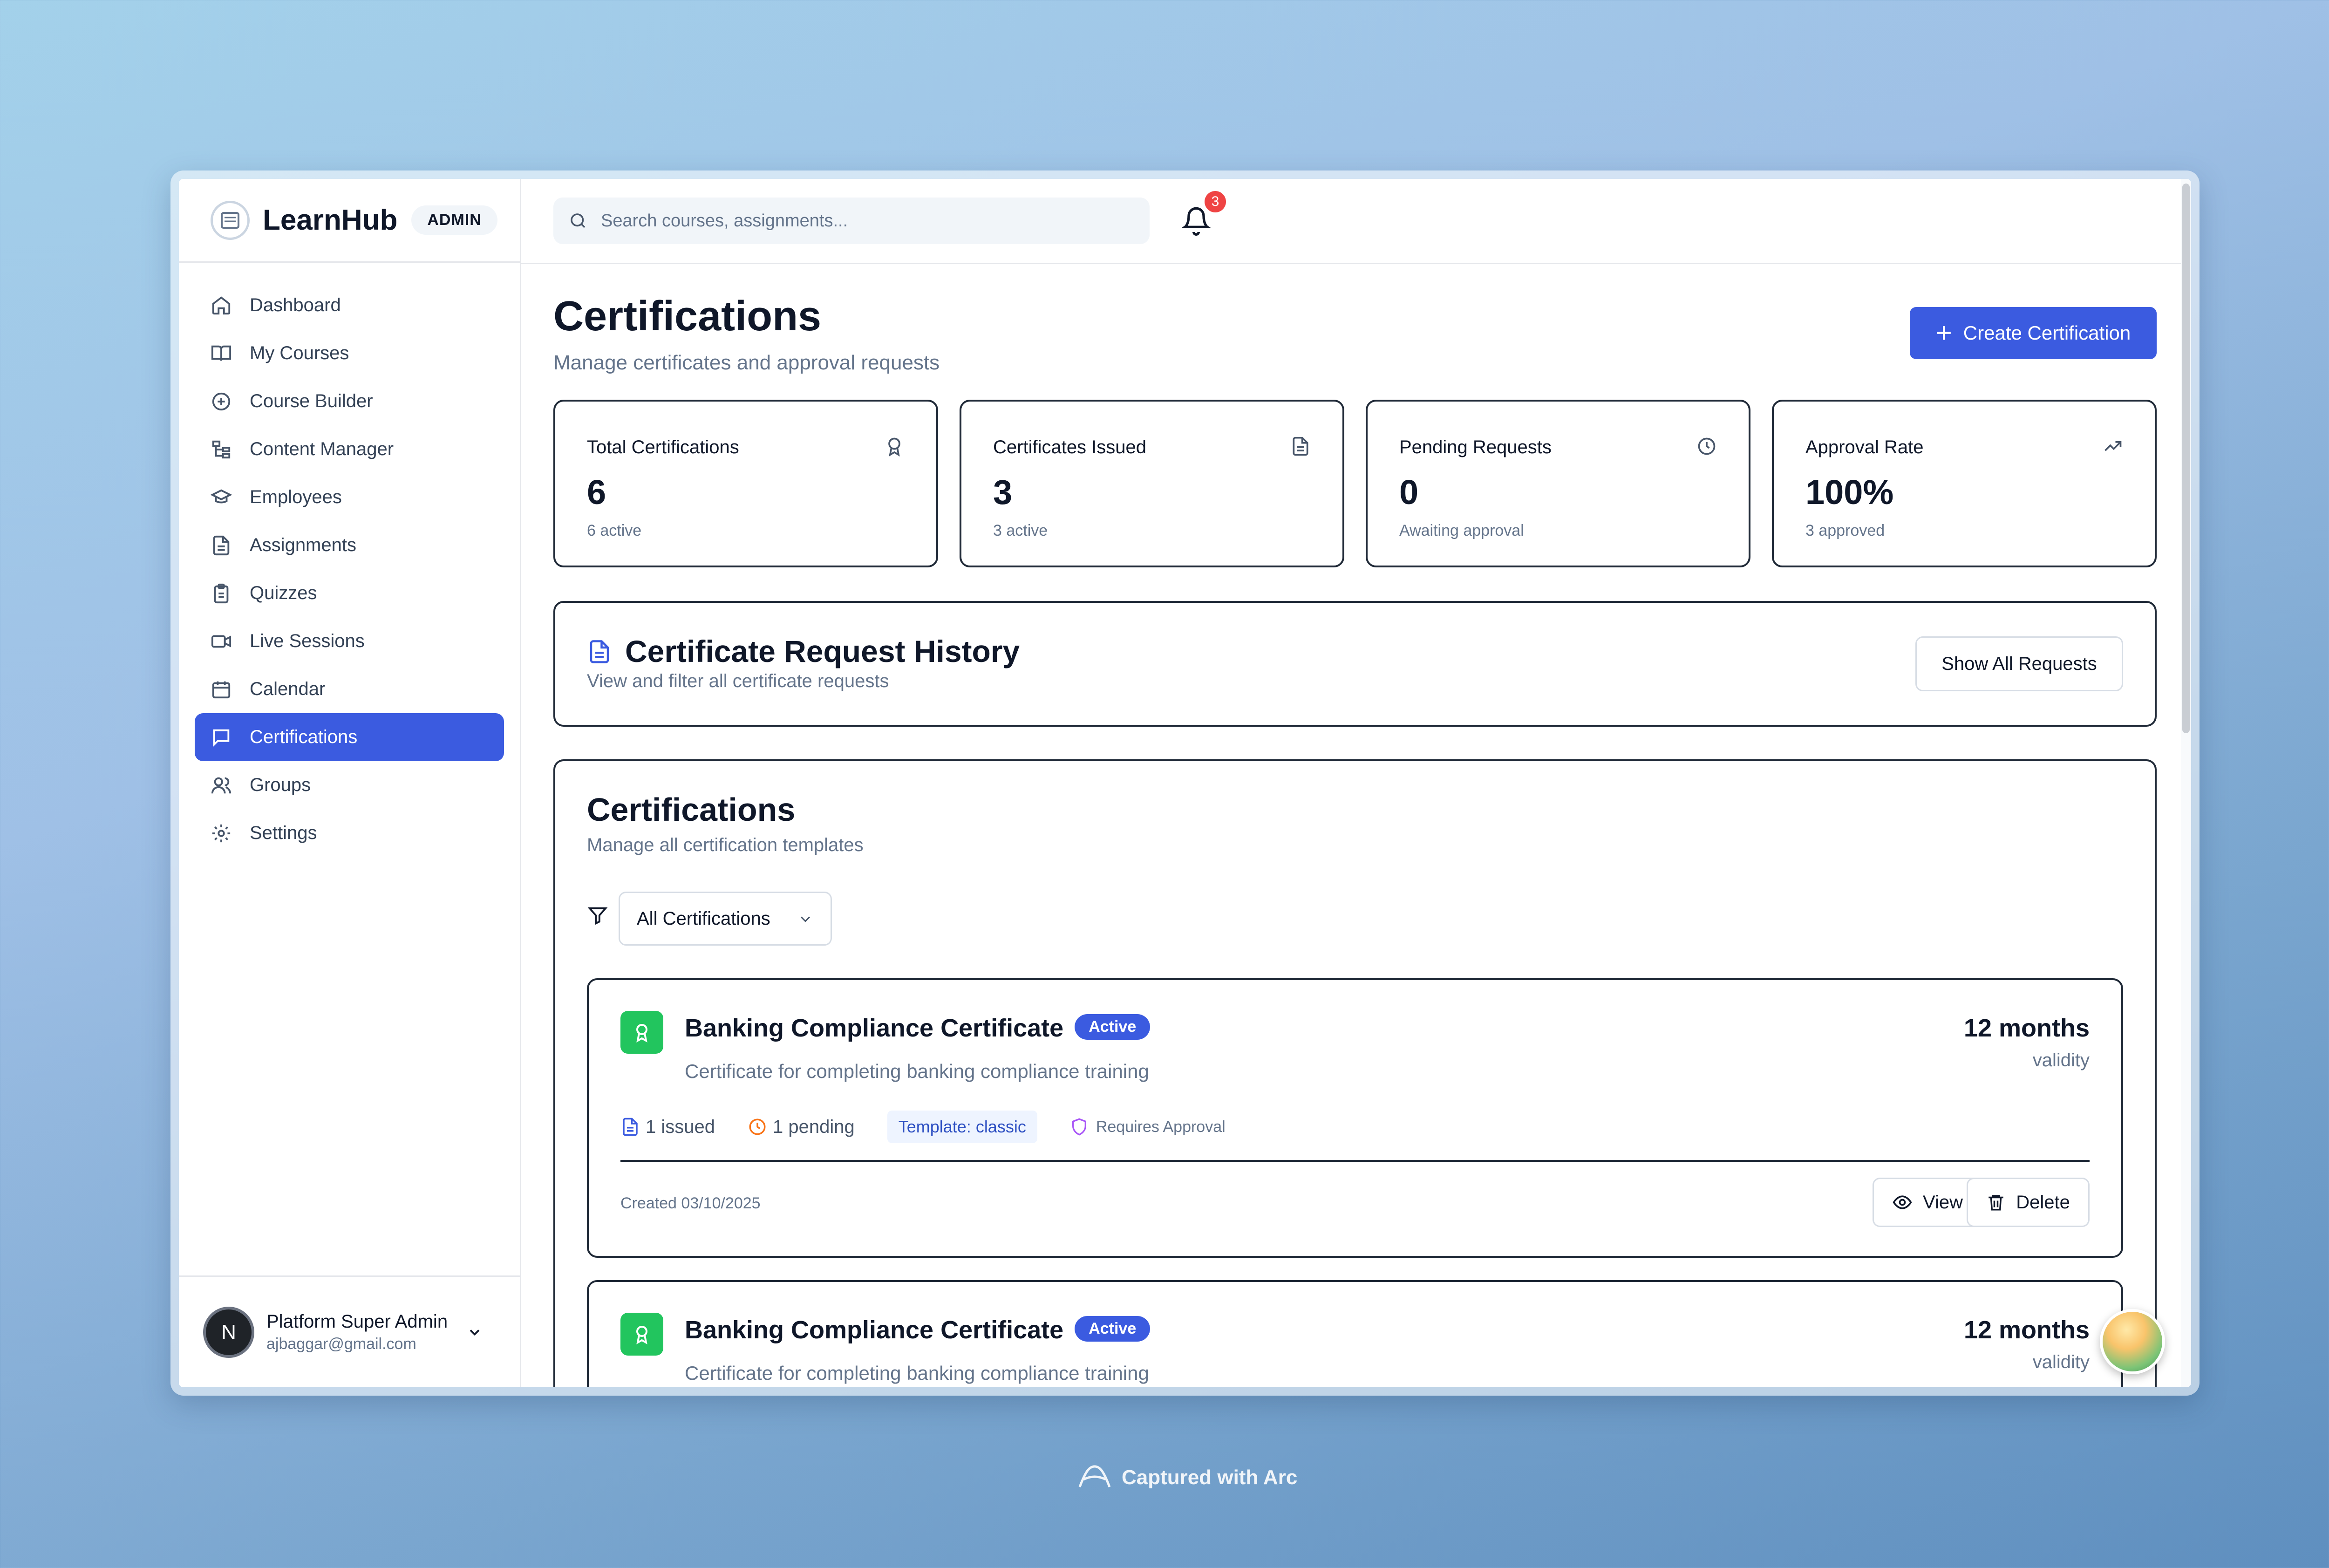  Describe the element at coordinates (614, 530) in the screenshot. I see `stat-sub: 6 active` at that location.